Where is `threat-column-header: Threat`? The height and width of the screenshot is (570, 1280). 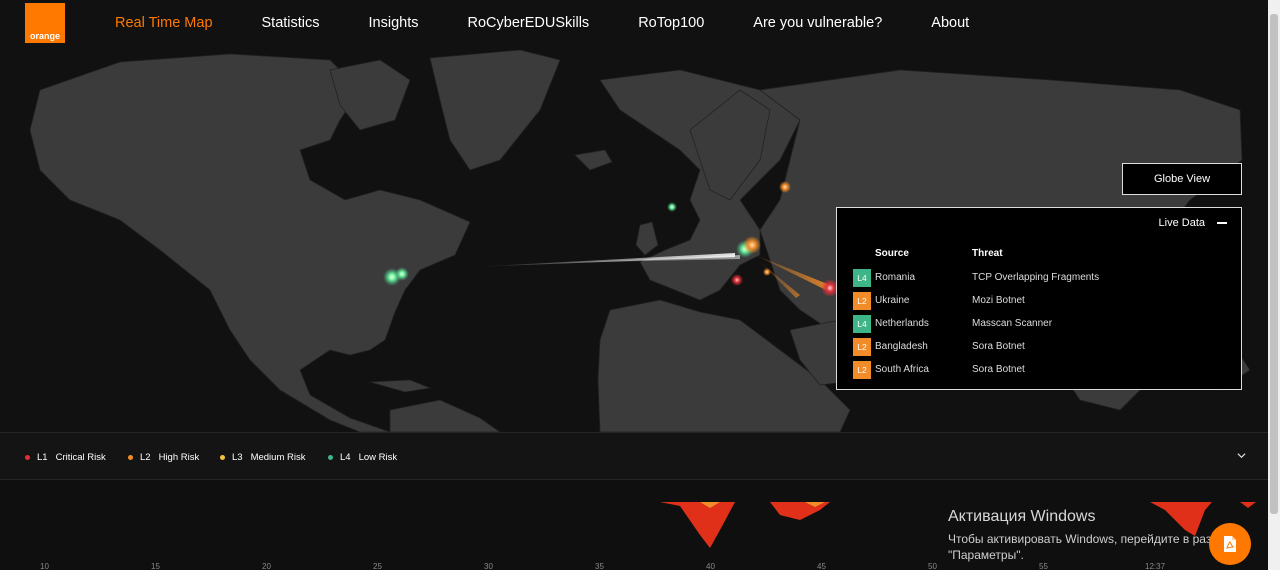 threat-column-header: Threat is located at coordinates (987, 253).